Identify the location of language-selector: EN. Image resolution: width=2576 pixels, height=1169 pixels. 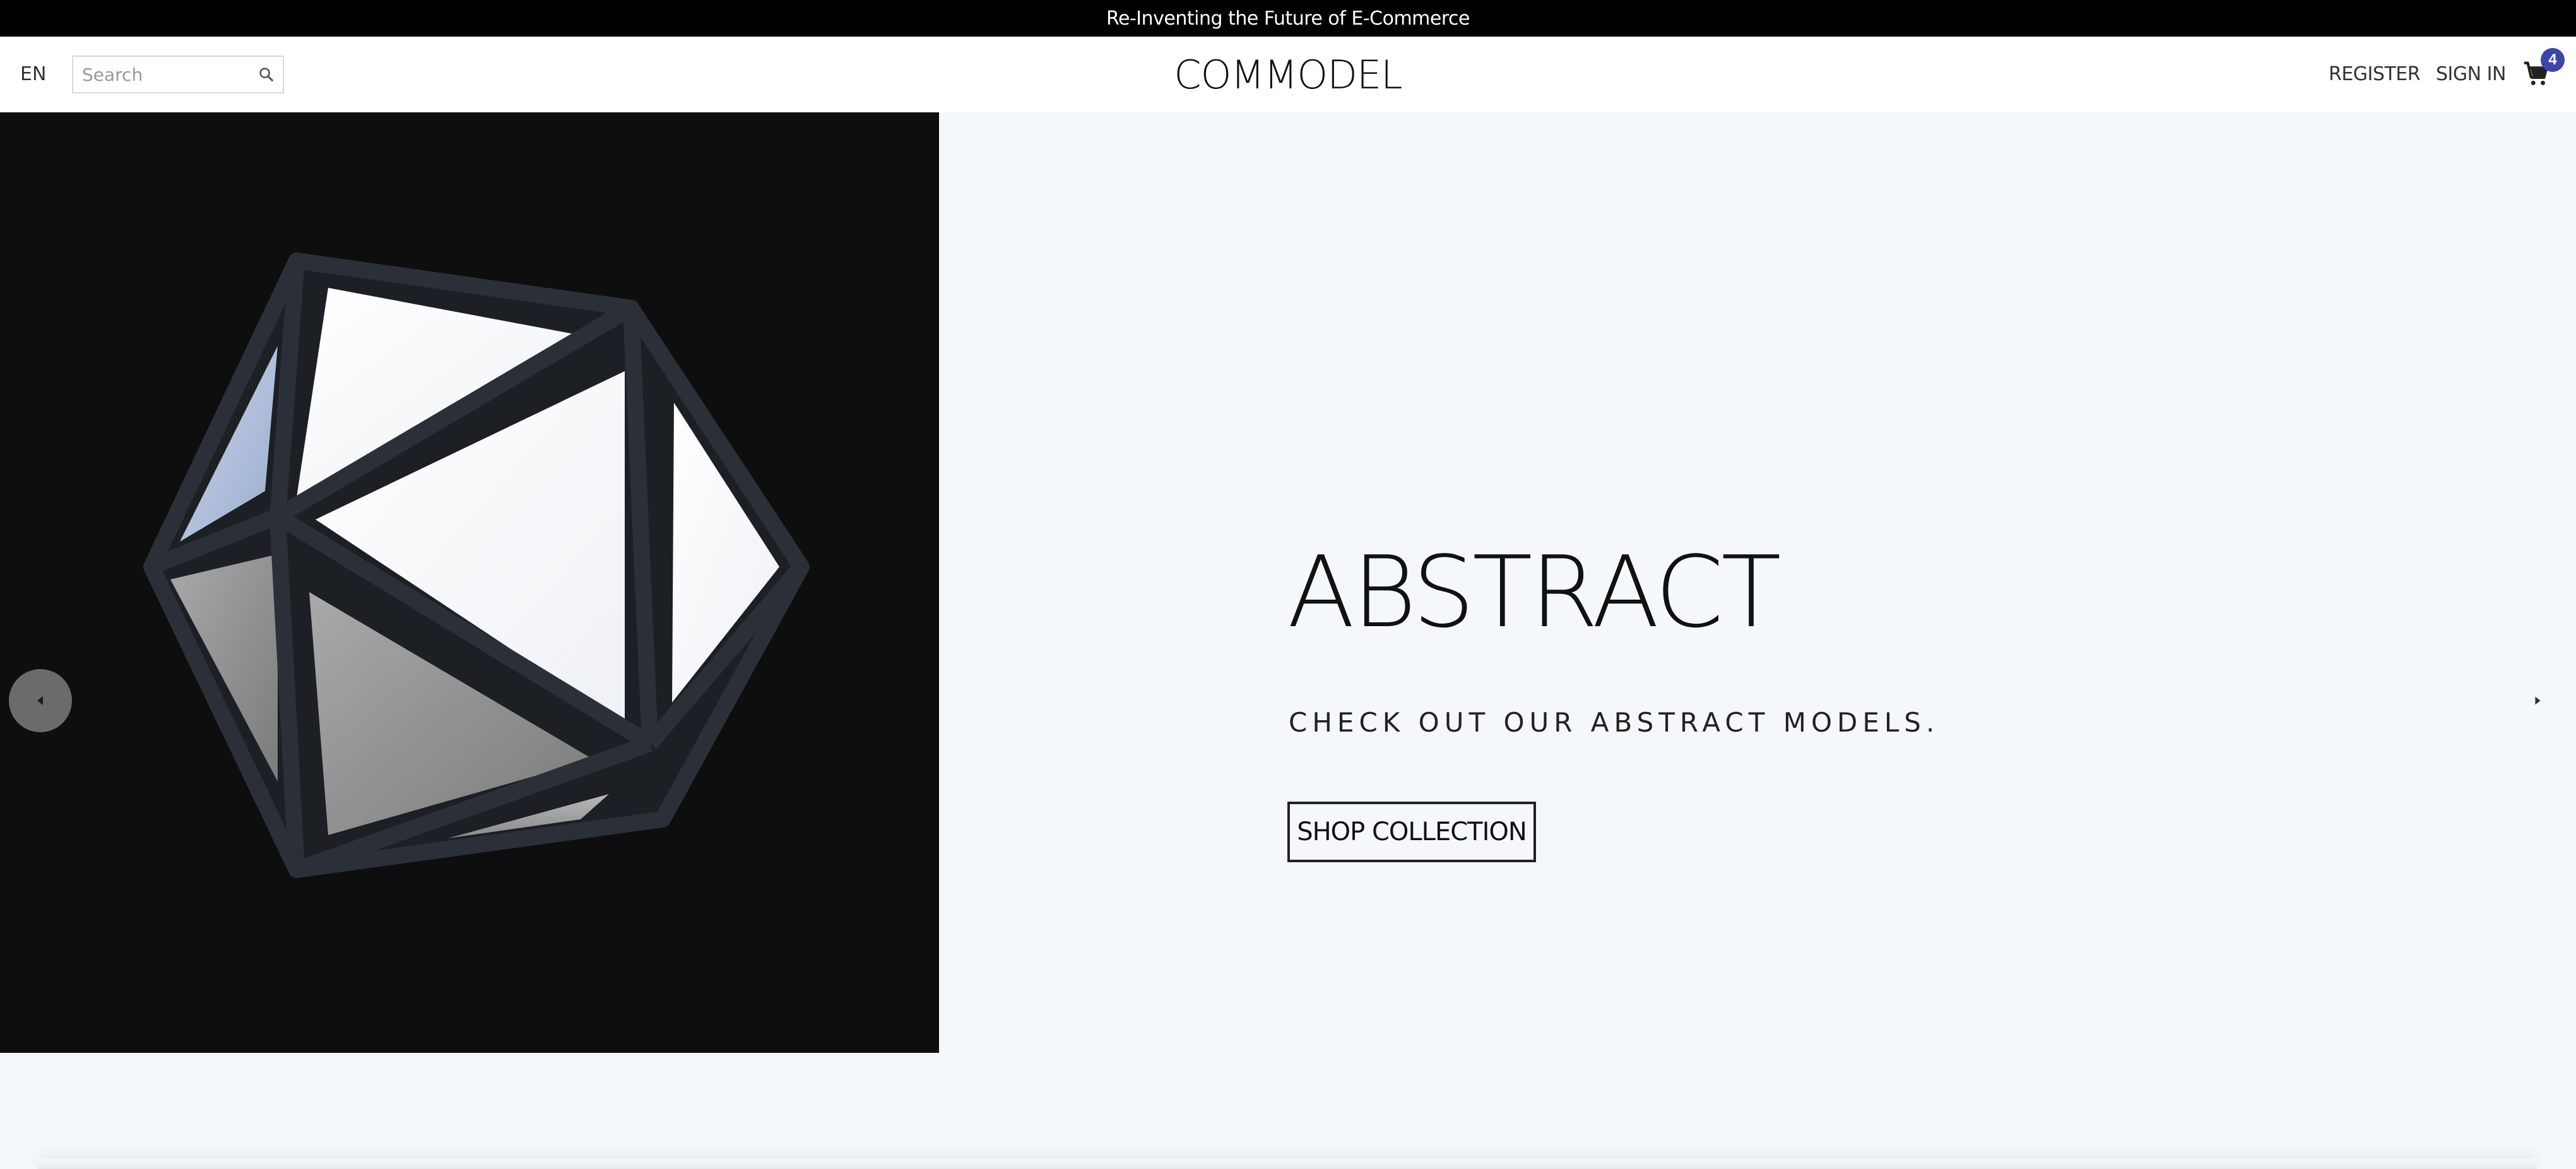
(33, 74).